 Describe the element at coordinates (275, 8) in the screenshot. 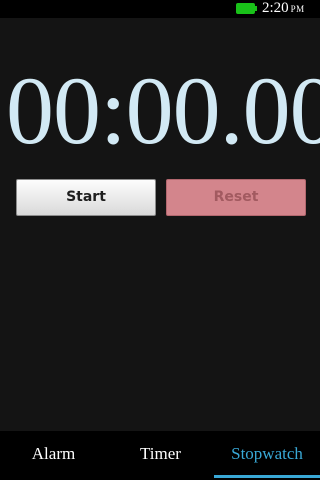

I see `status-time: 2:20` at that location.